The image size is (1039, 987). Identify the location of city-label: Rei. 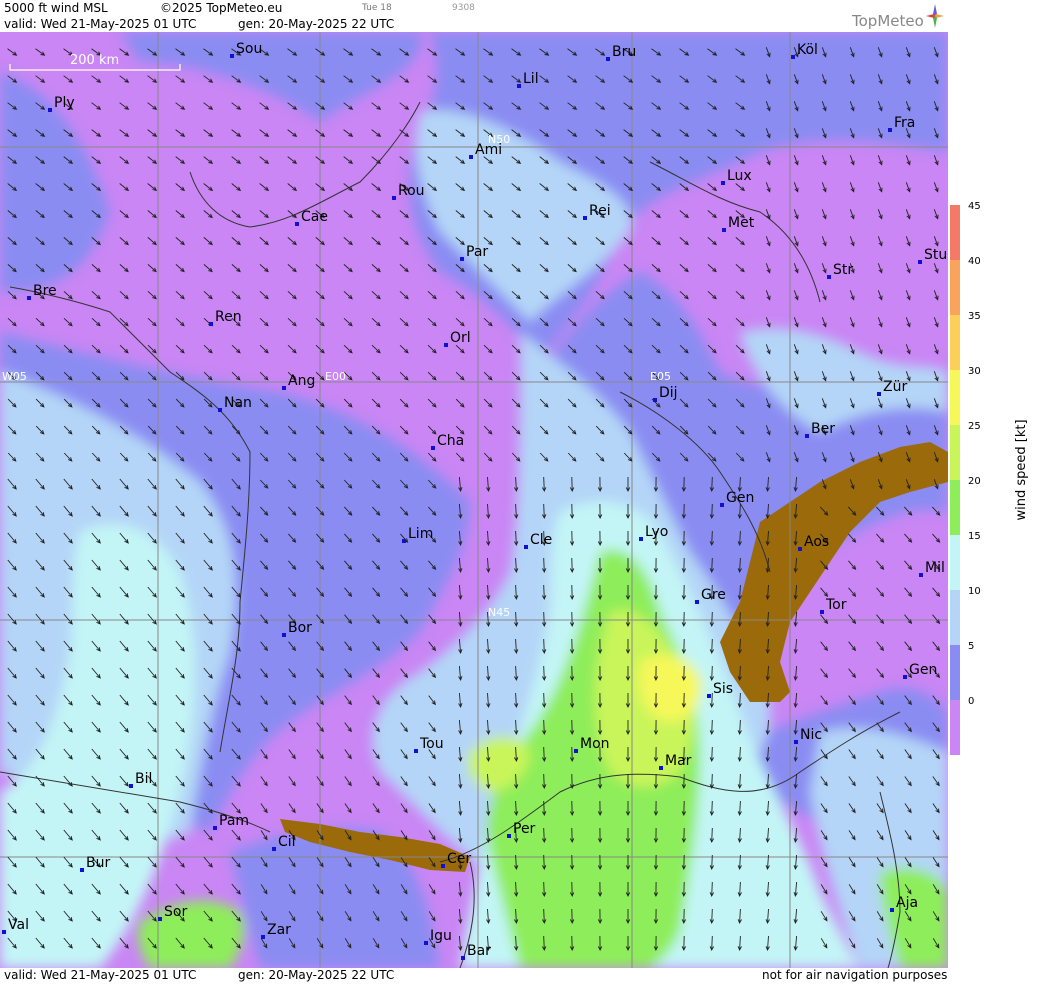
(600, 211).